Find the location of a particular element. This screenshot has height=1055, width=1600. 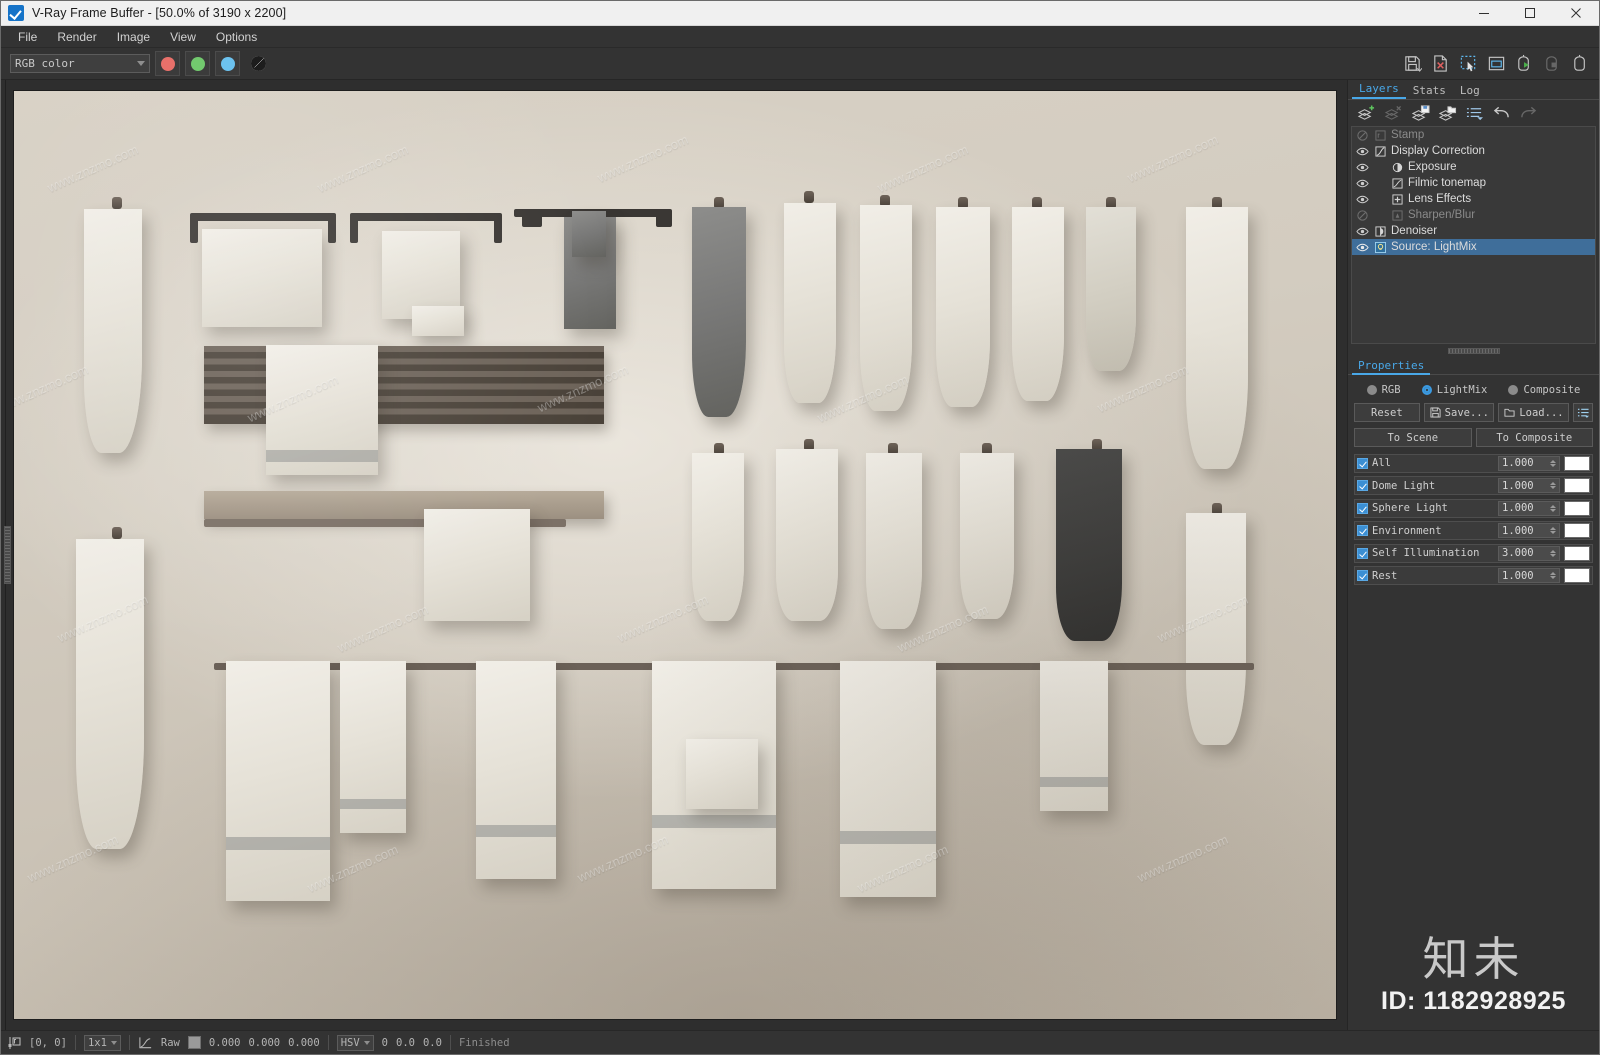

layer-row-denoiser: Denoiser is located at coordinates (1473, 231).